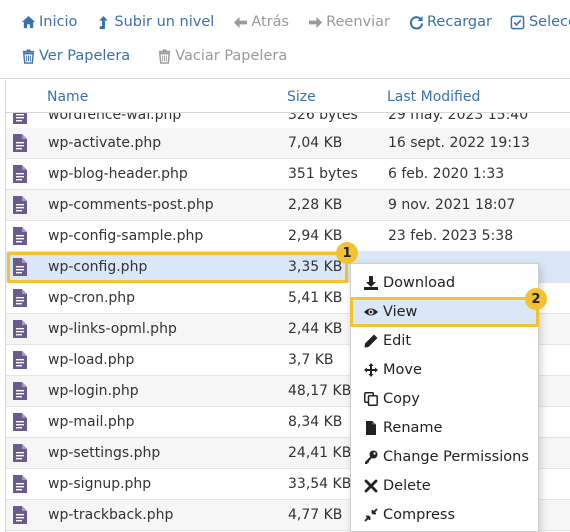 This screenshot has width=570, height=532. I want to click on highlight-selected-row, so click(177, 267).